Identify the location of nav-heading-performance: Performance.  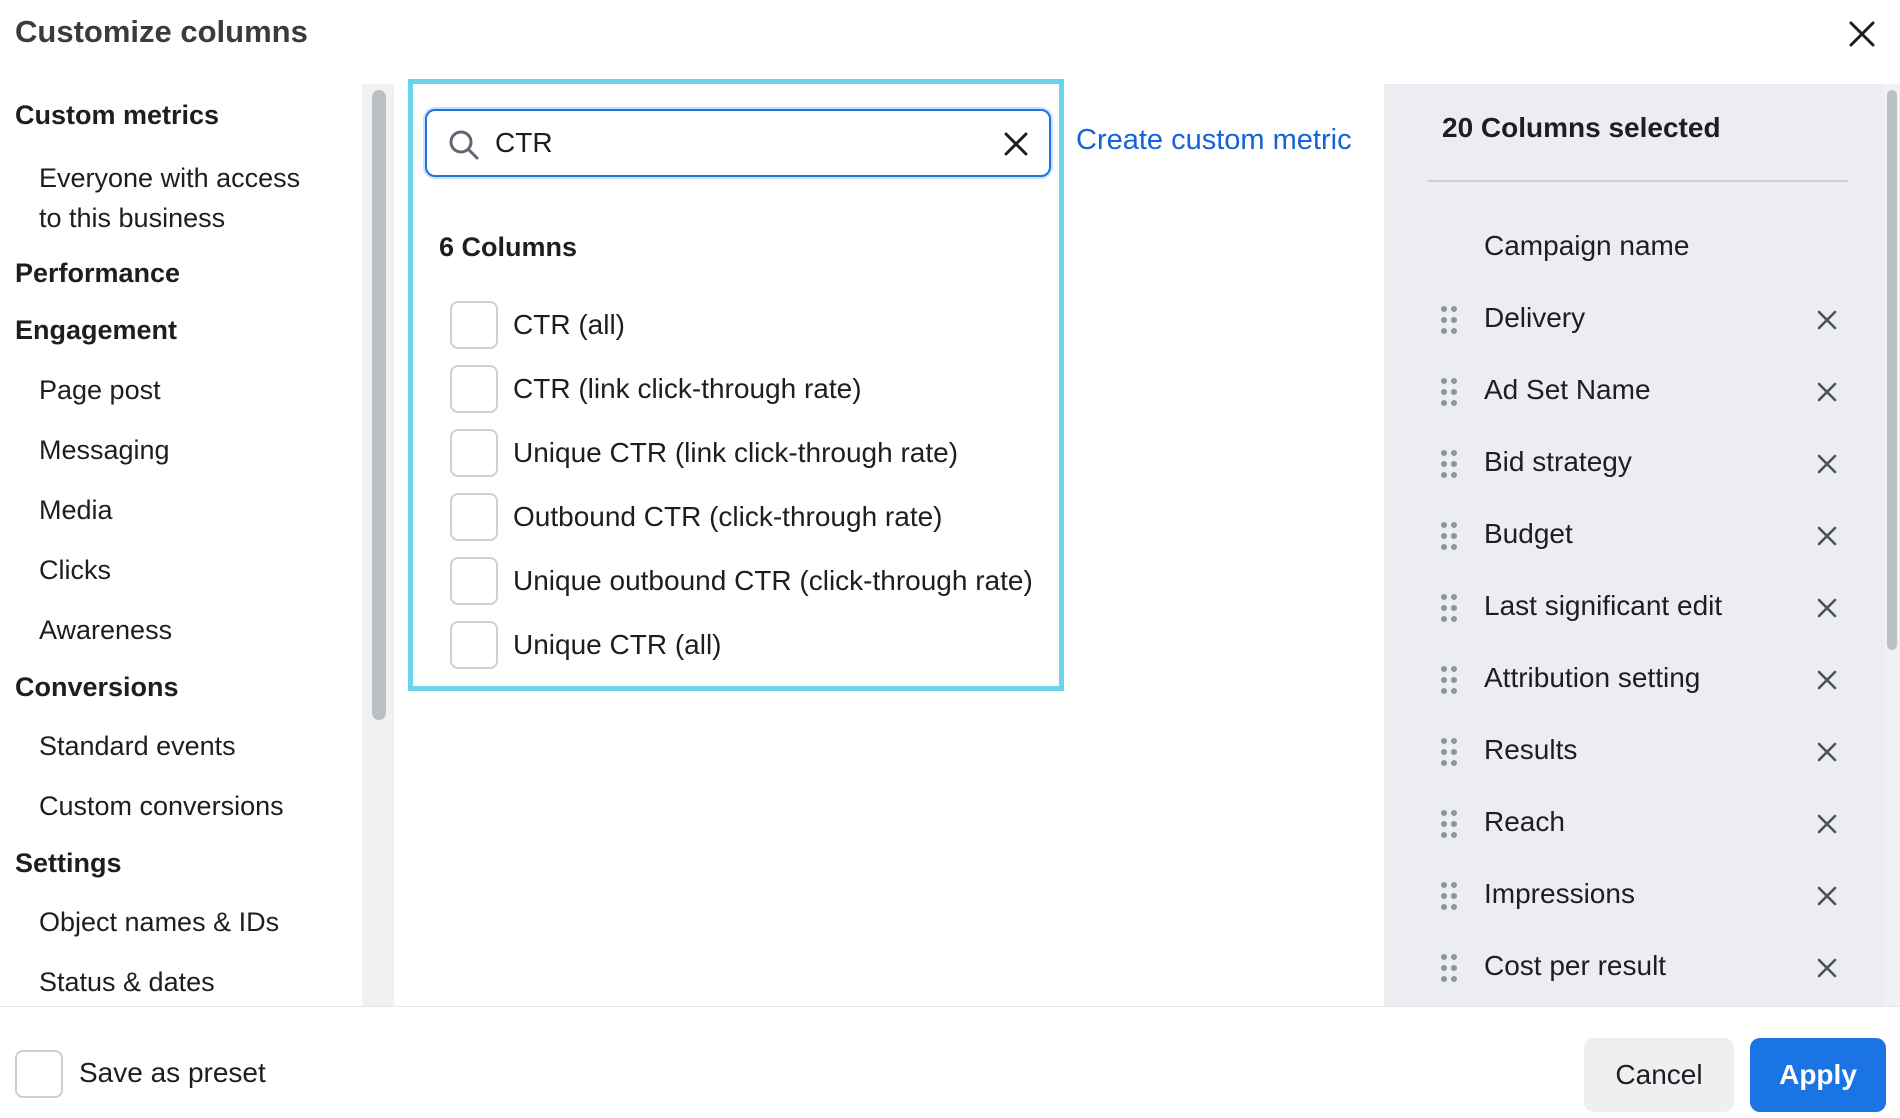
(97, 273).